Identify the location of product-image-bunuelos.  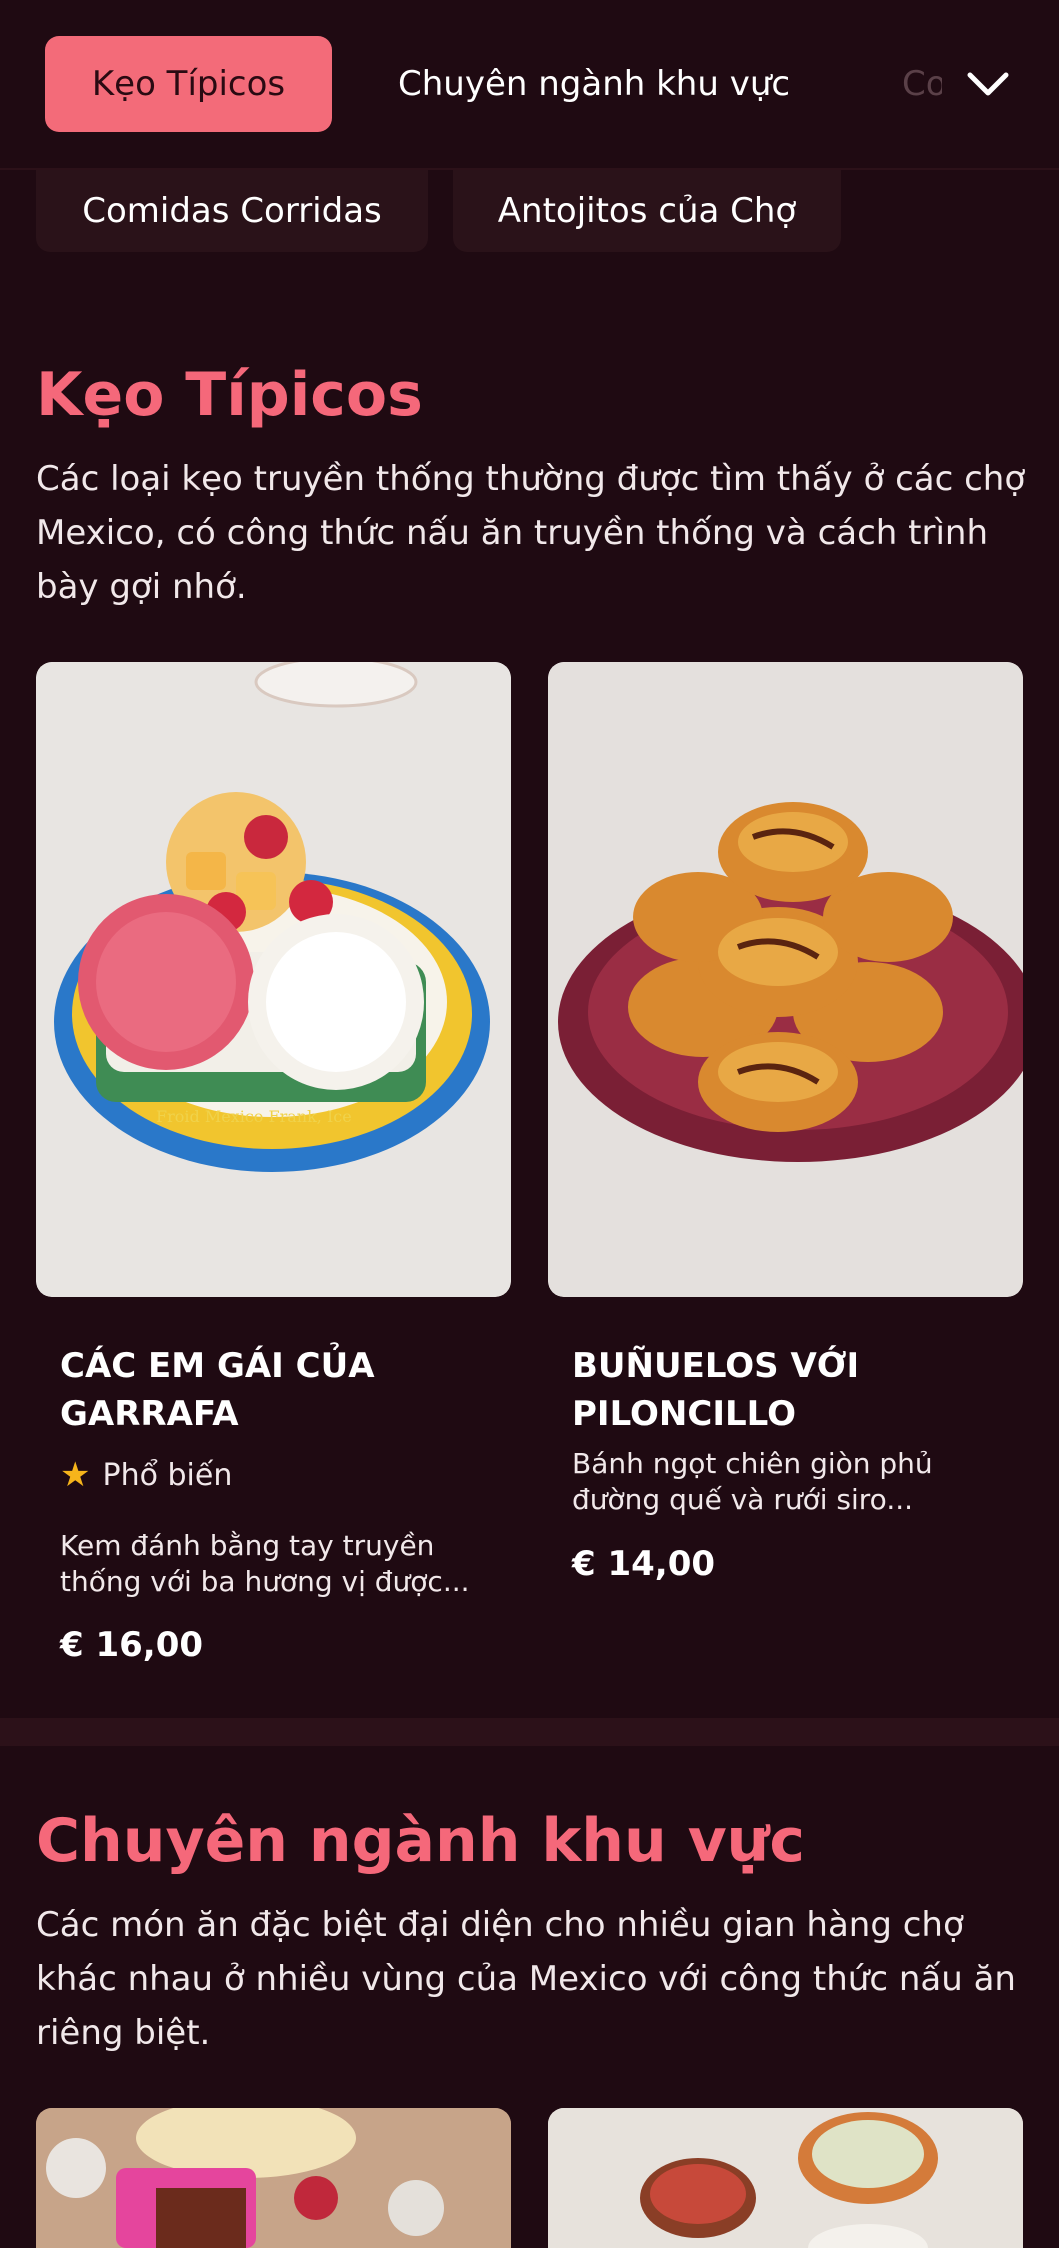
(785, 979).